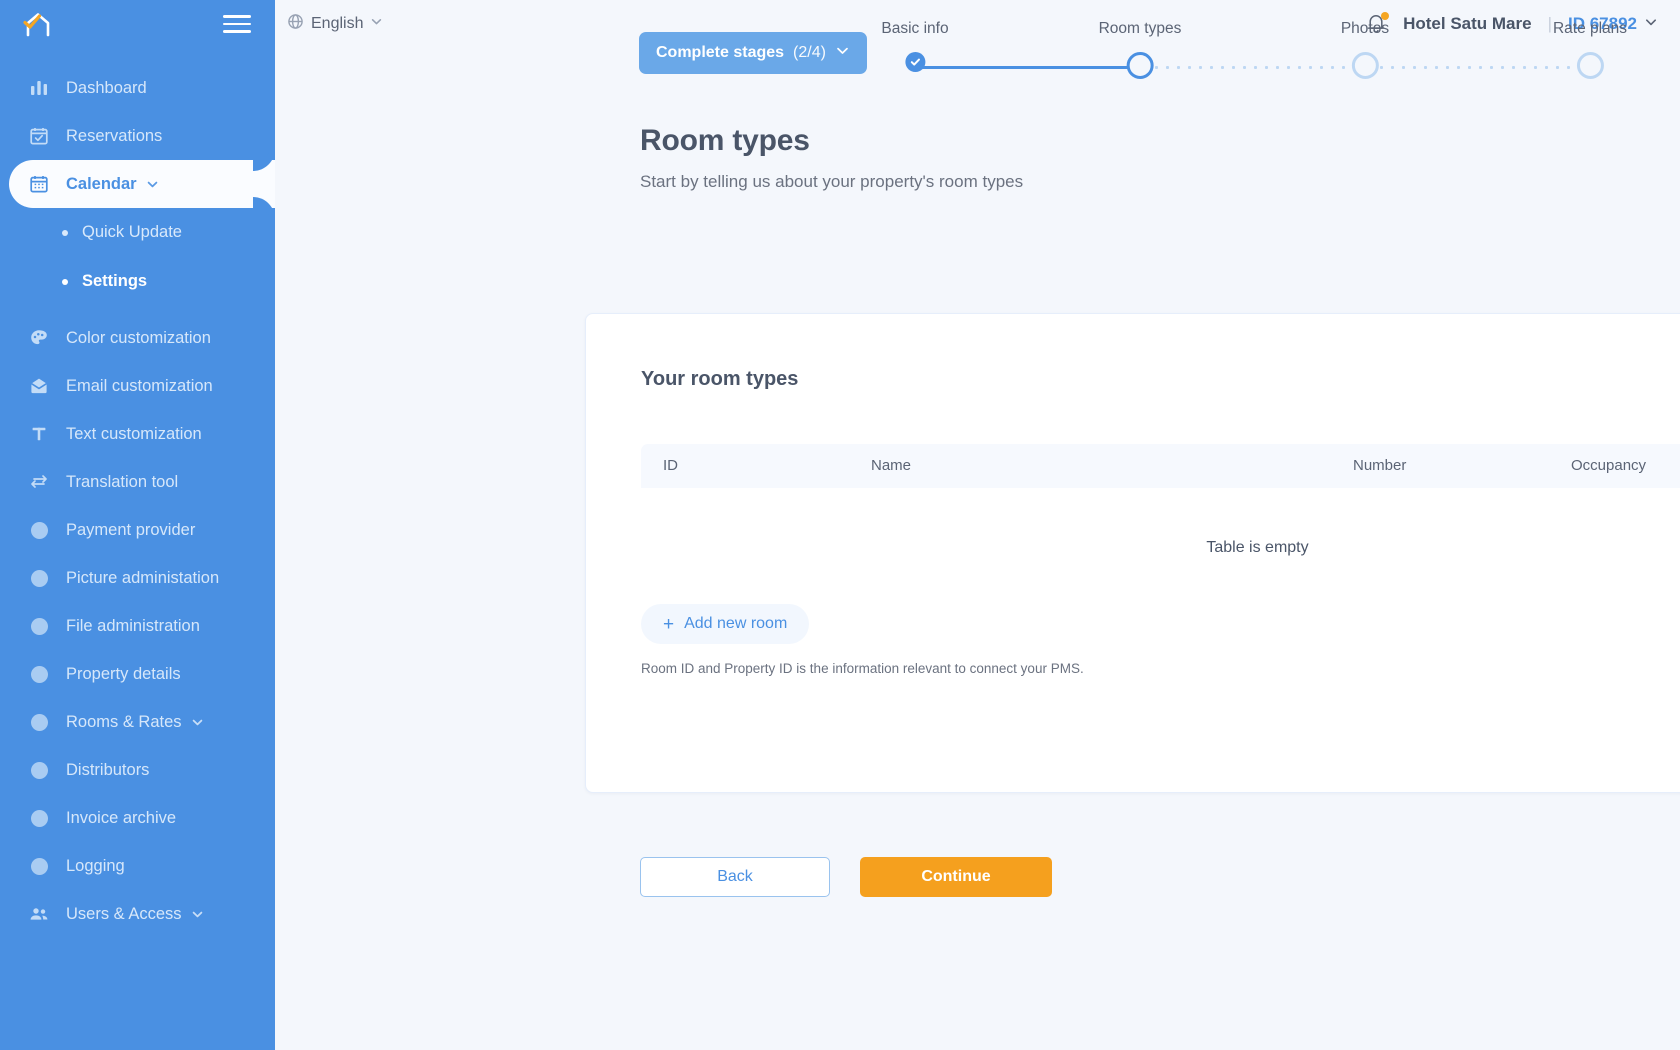 The height and width of the screenshot is (1050, 1680). I want to click on language-selector: English, so click(335, 24).